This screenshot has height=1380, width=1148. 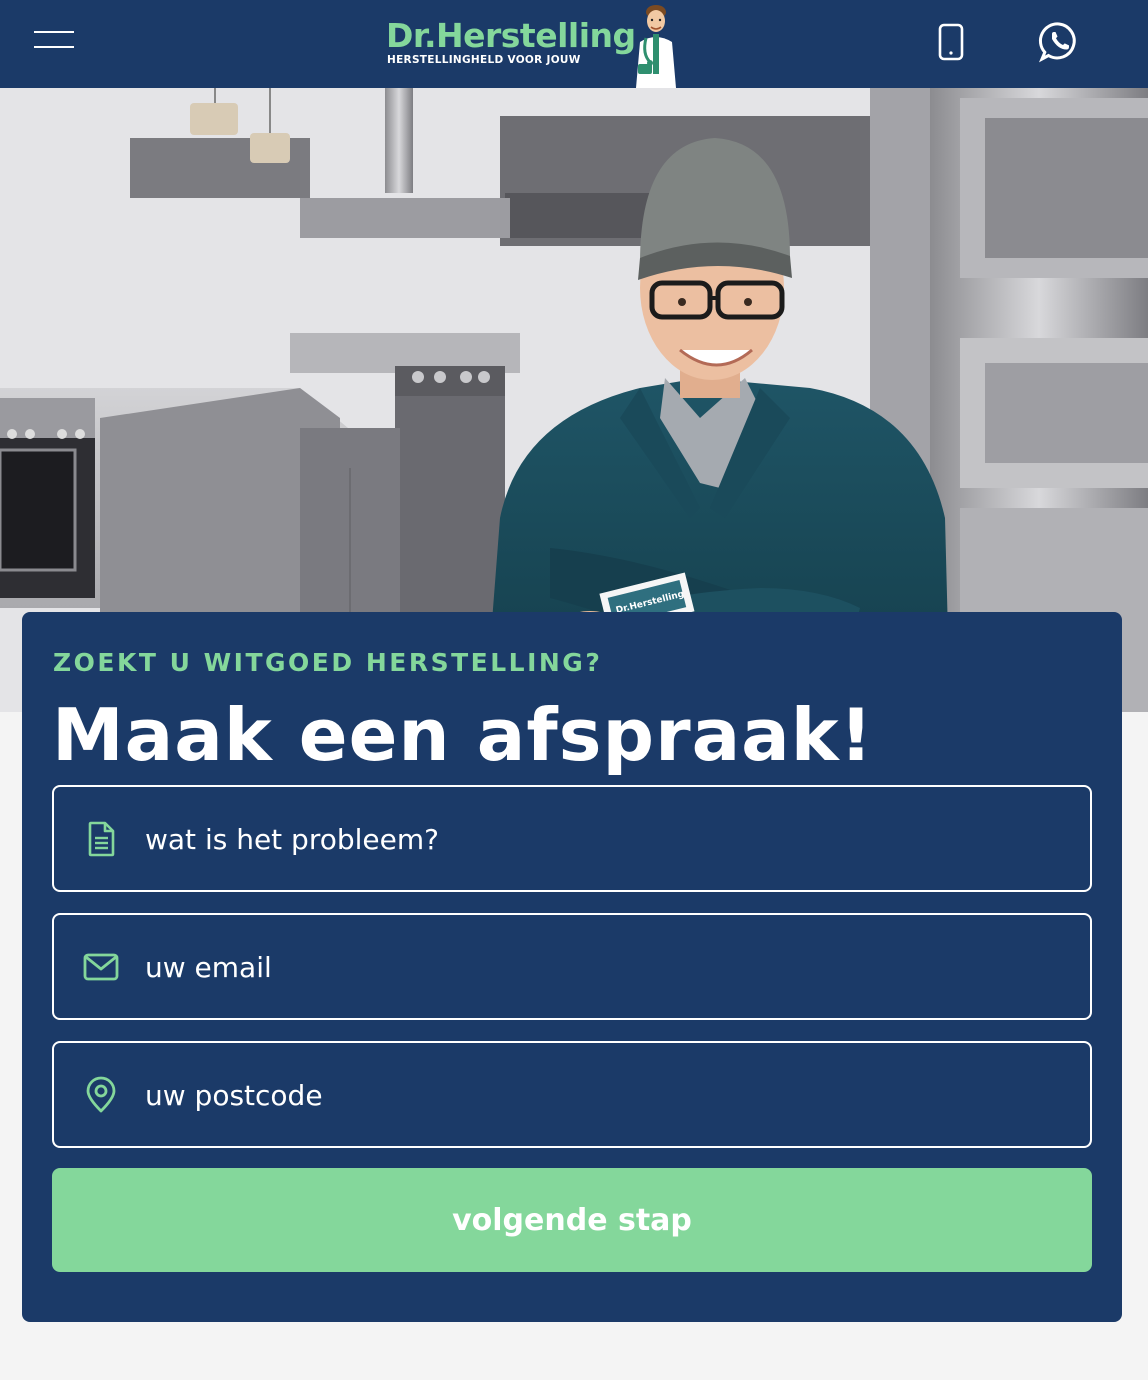 I want to click on problem-input, so click(x=595, y=839).